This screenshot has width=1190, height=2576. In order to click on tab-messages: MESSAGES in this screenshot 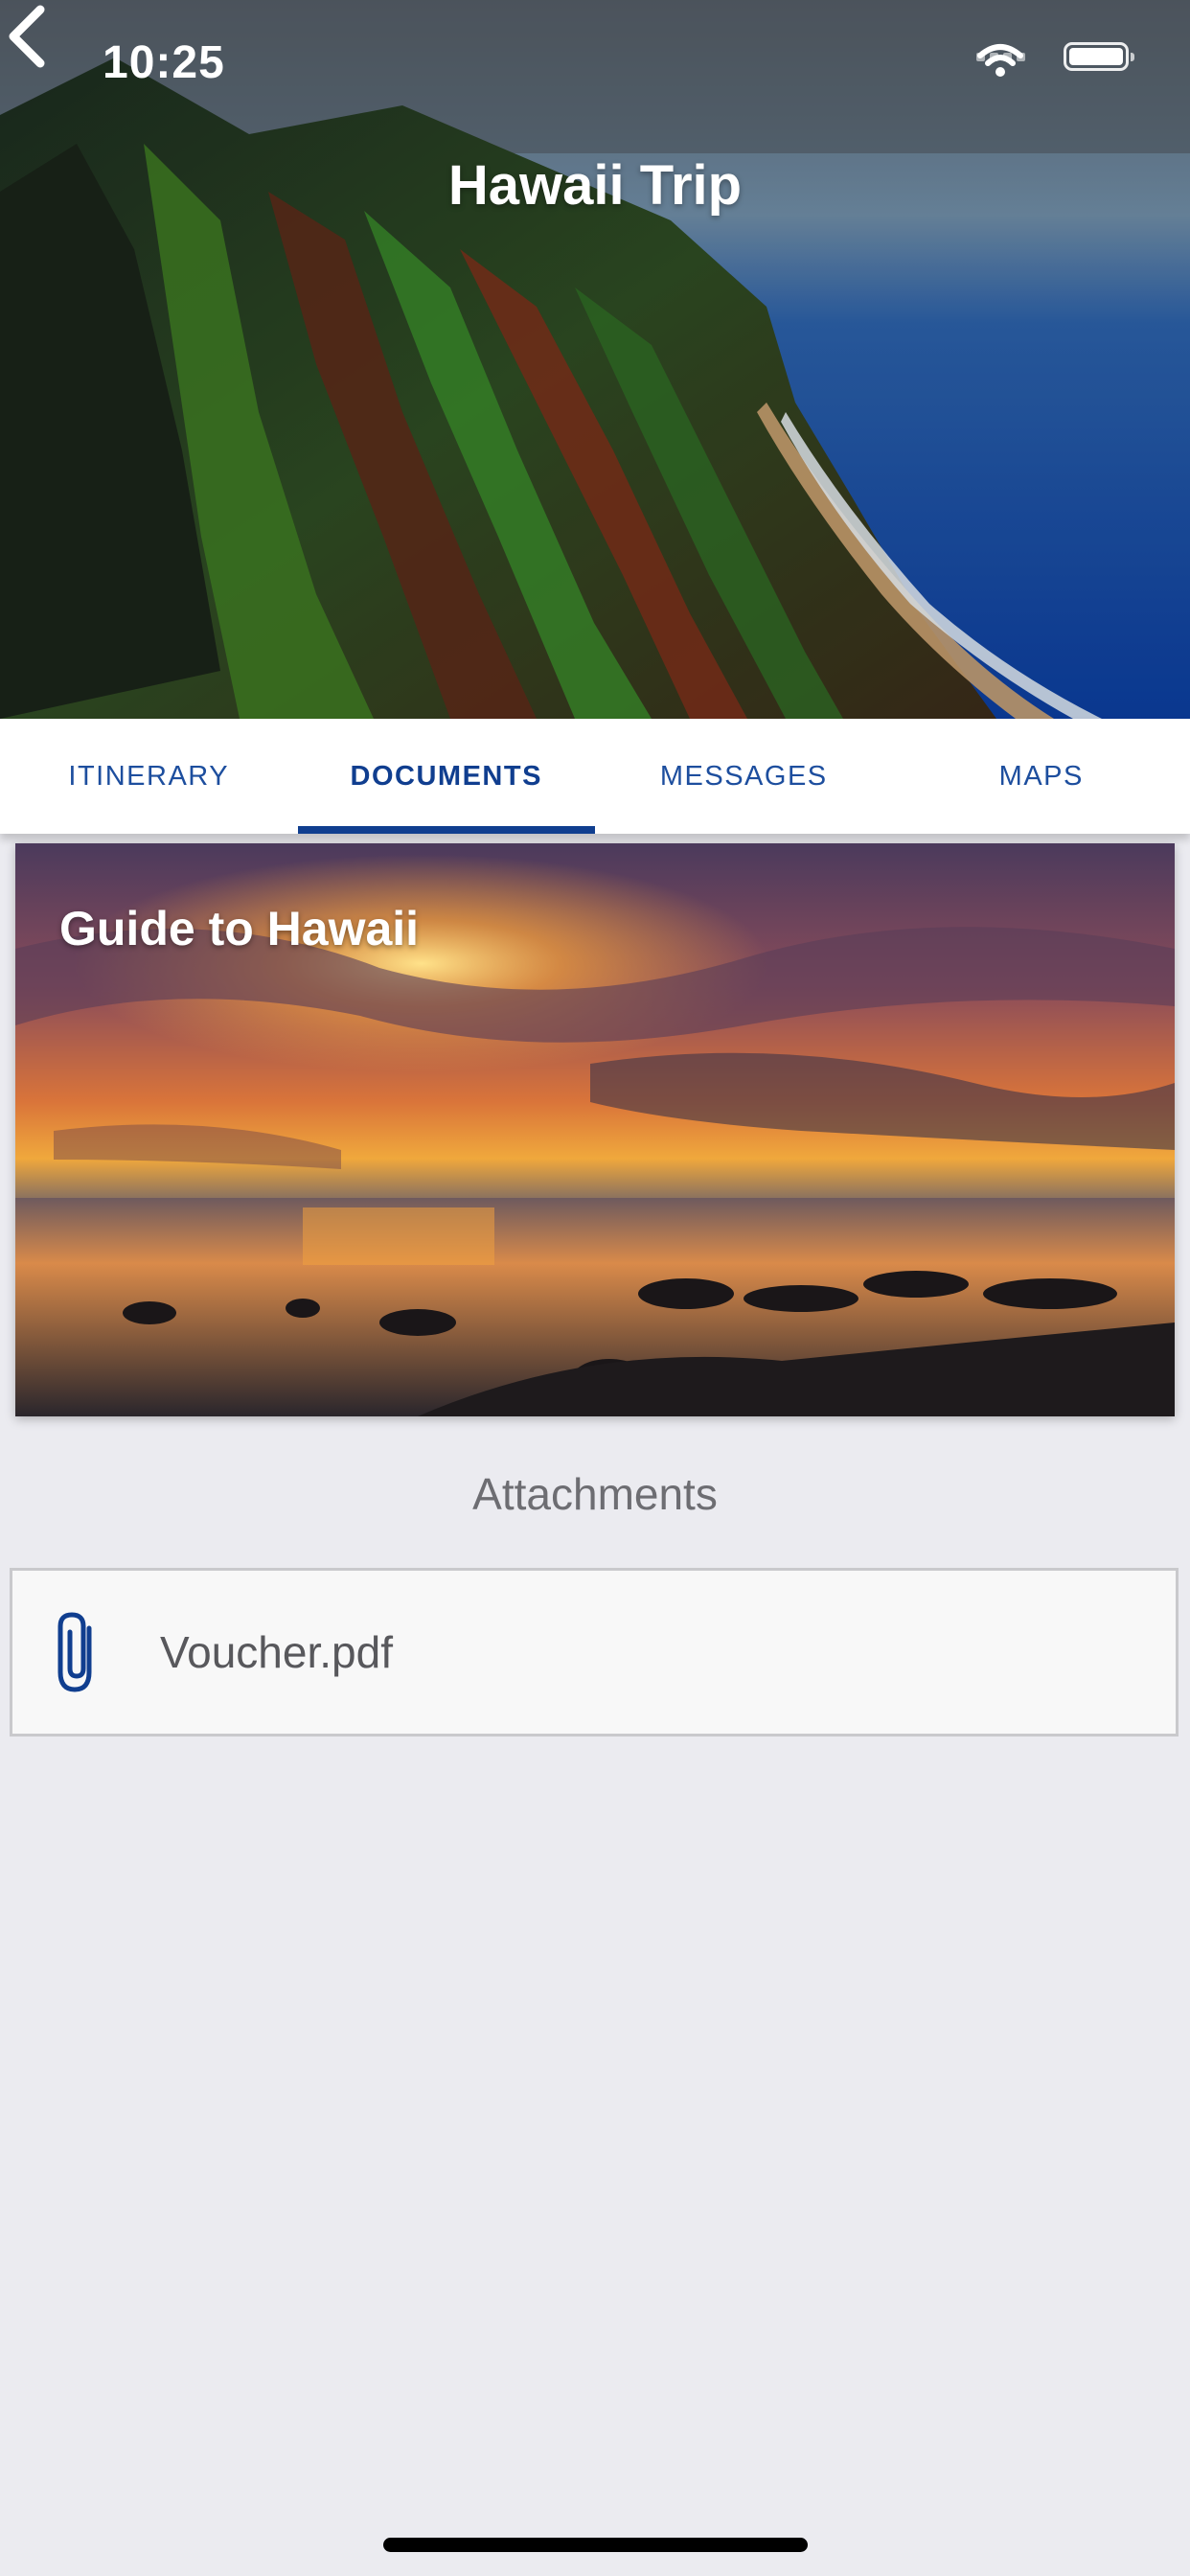, I will do `click(744, 776)`.